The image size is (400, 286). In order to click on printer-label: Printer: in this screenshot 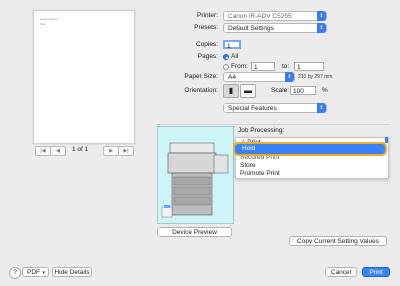, I will do `click(207, 15)`.